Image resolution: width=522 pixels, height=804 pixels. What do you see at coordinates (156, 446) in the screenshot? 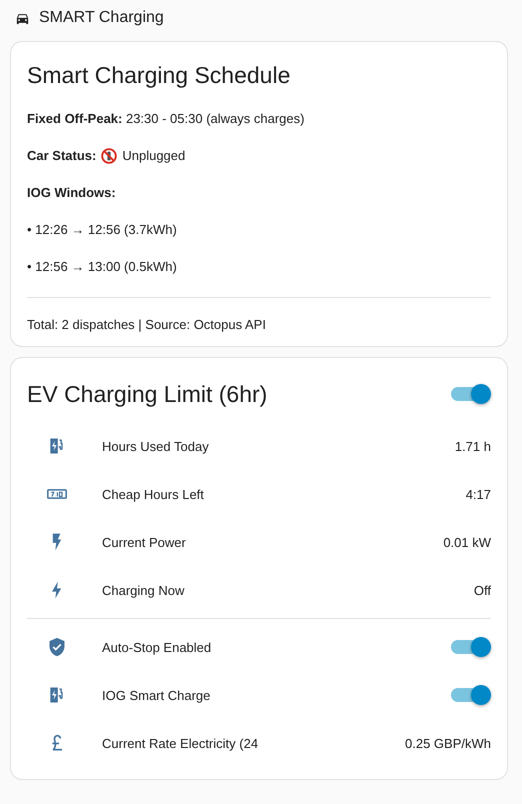
I see `row-label: Hours Used Today` at bounding box center [156, 446].